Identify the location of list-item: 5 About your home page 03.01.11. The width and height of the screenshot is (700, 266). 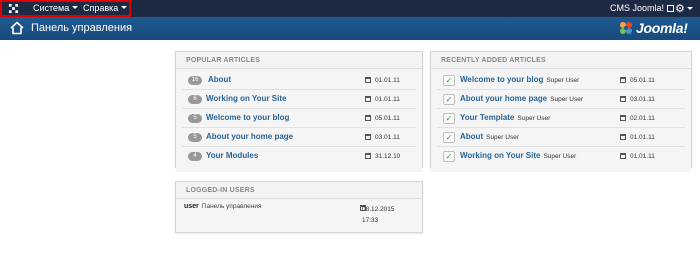
(299, 137).